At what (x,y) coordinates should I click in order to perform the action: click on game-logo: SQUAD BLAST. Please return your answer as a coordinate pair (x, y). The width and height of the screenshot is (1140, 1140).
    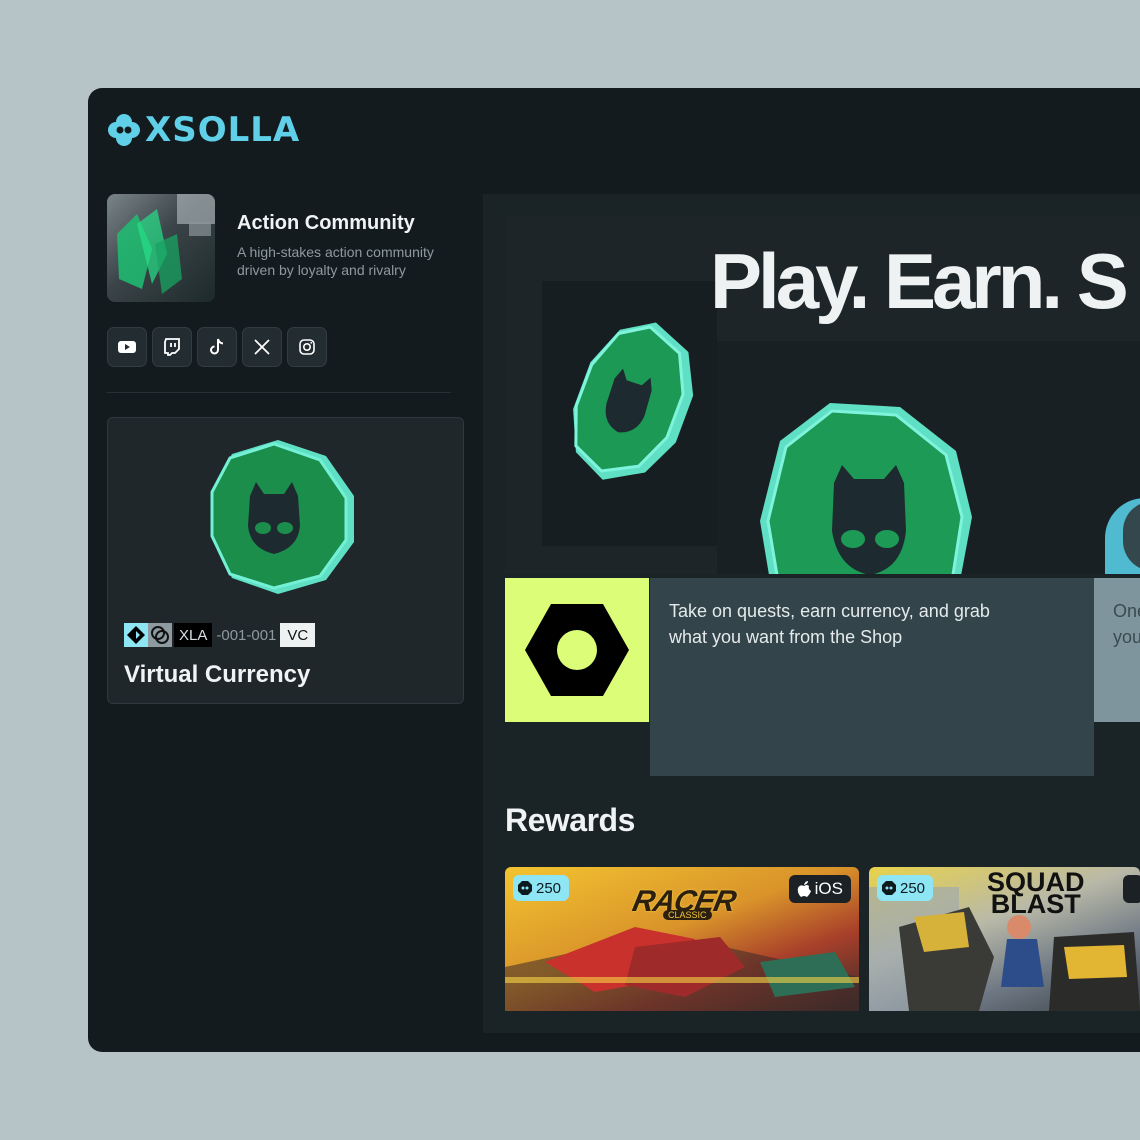
    Looking at the image, I should click on (1036, 894).